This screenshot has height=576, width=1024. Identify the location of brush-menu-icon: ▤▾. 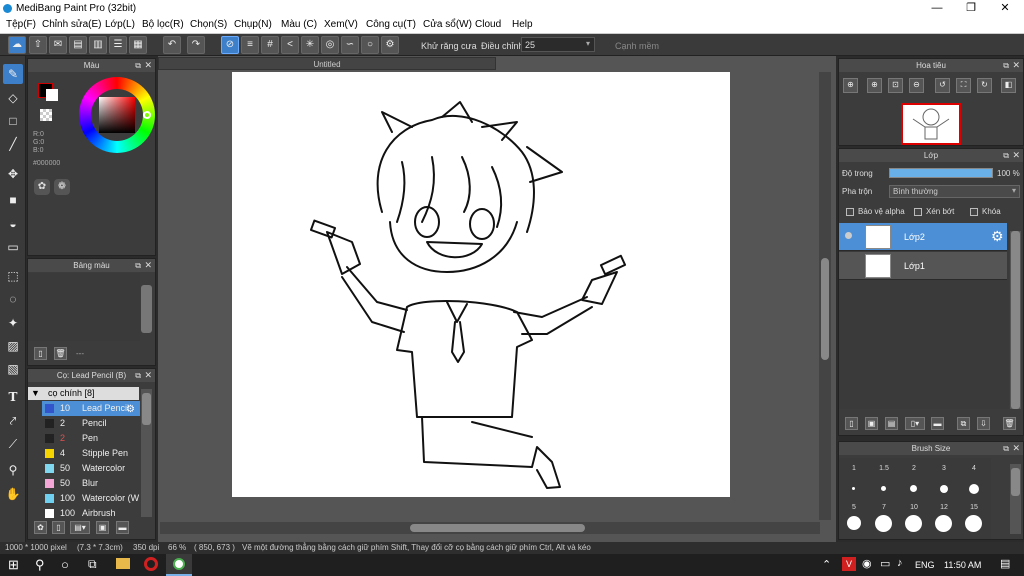
(80, 527).